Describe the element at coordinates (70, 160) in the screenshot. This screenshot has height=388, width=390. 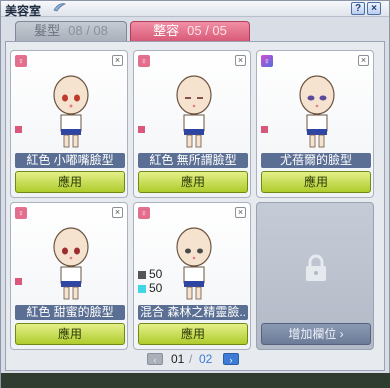
I see `face-name: 紅色 小嘟嘴臉型` at that location.